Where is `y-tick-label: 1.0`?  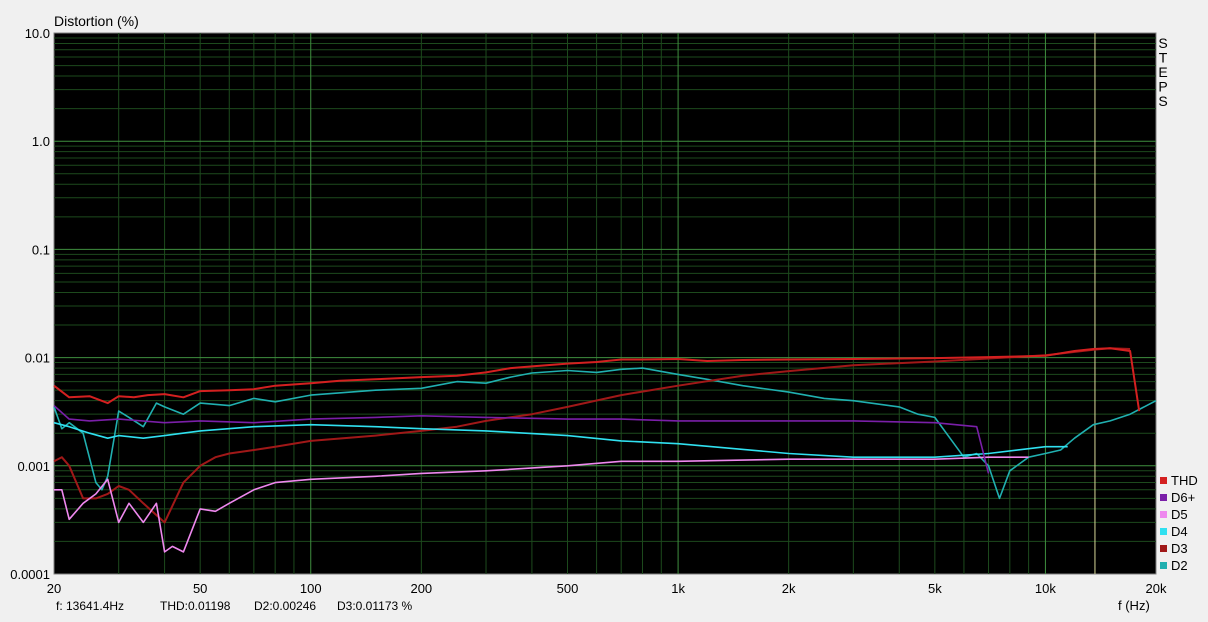 y-tick-label: 1.0 is located at coordinates (41, 141).